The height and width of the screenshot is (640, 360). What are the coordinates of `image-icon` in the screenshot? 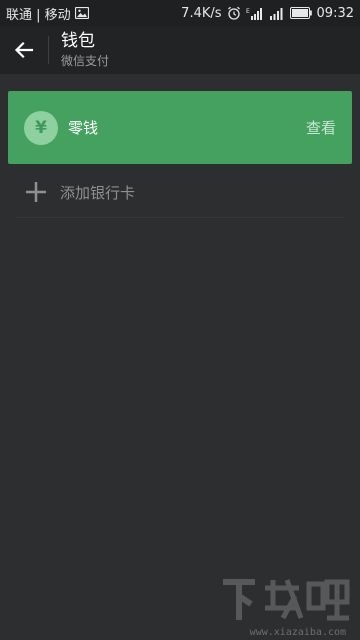 It's located at (81, 13).